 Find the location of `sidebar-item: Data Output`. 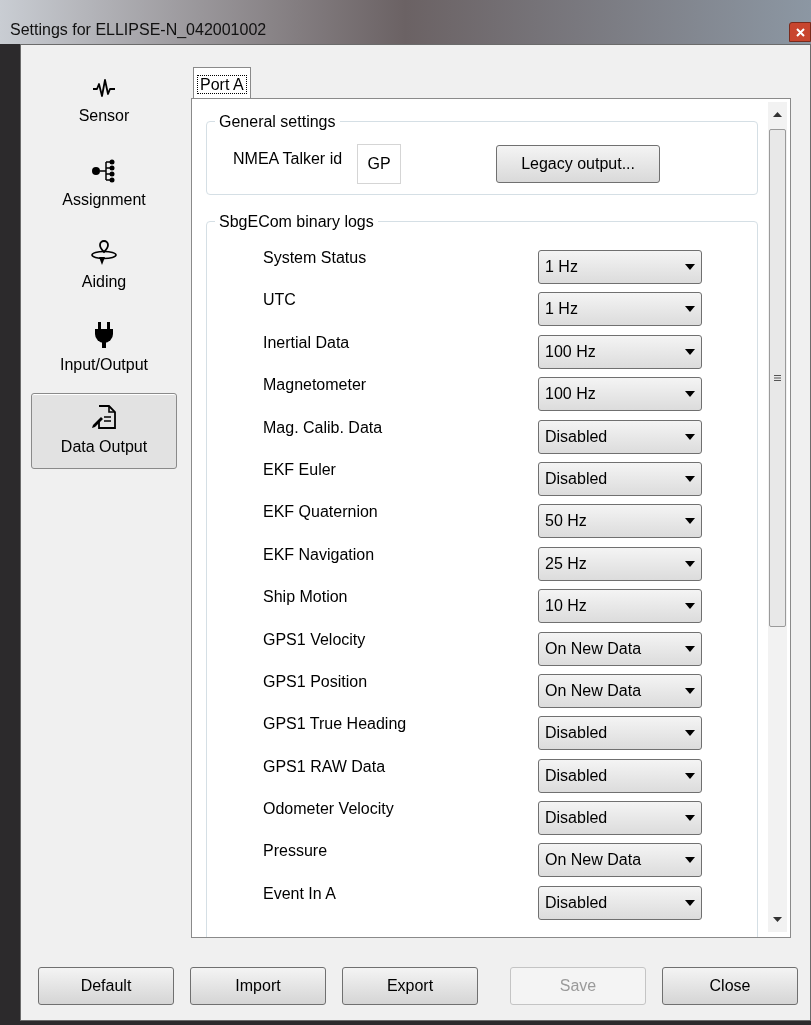

sidebar-item: Data Output is located at coordinates (104, 431).